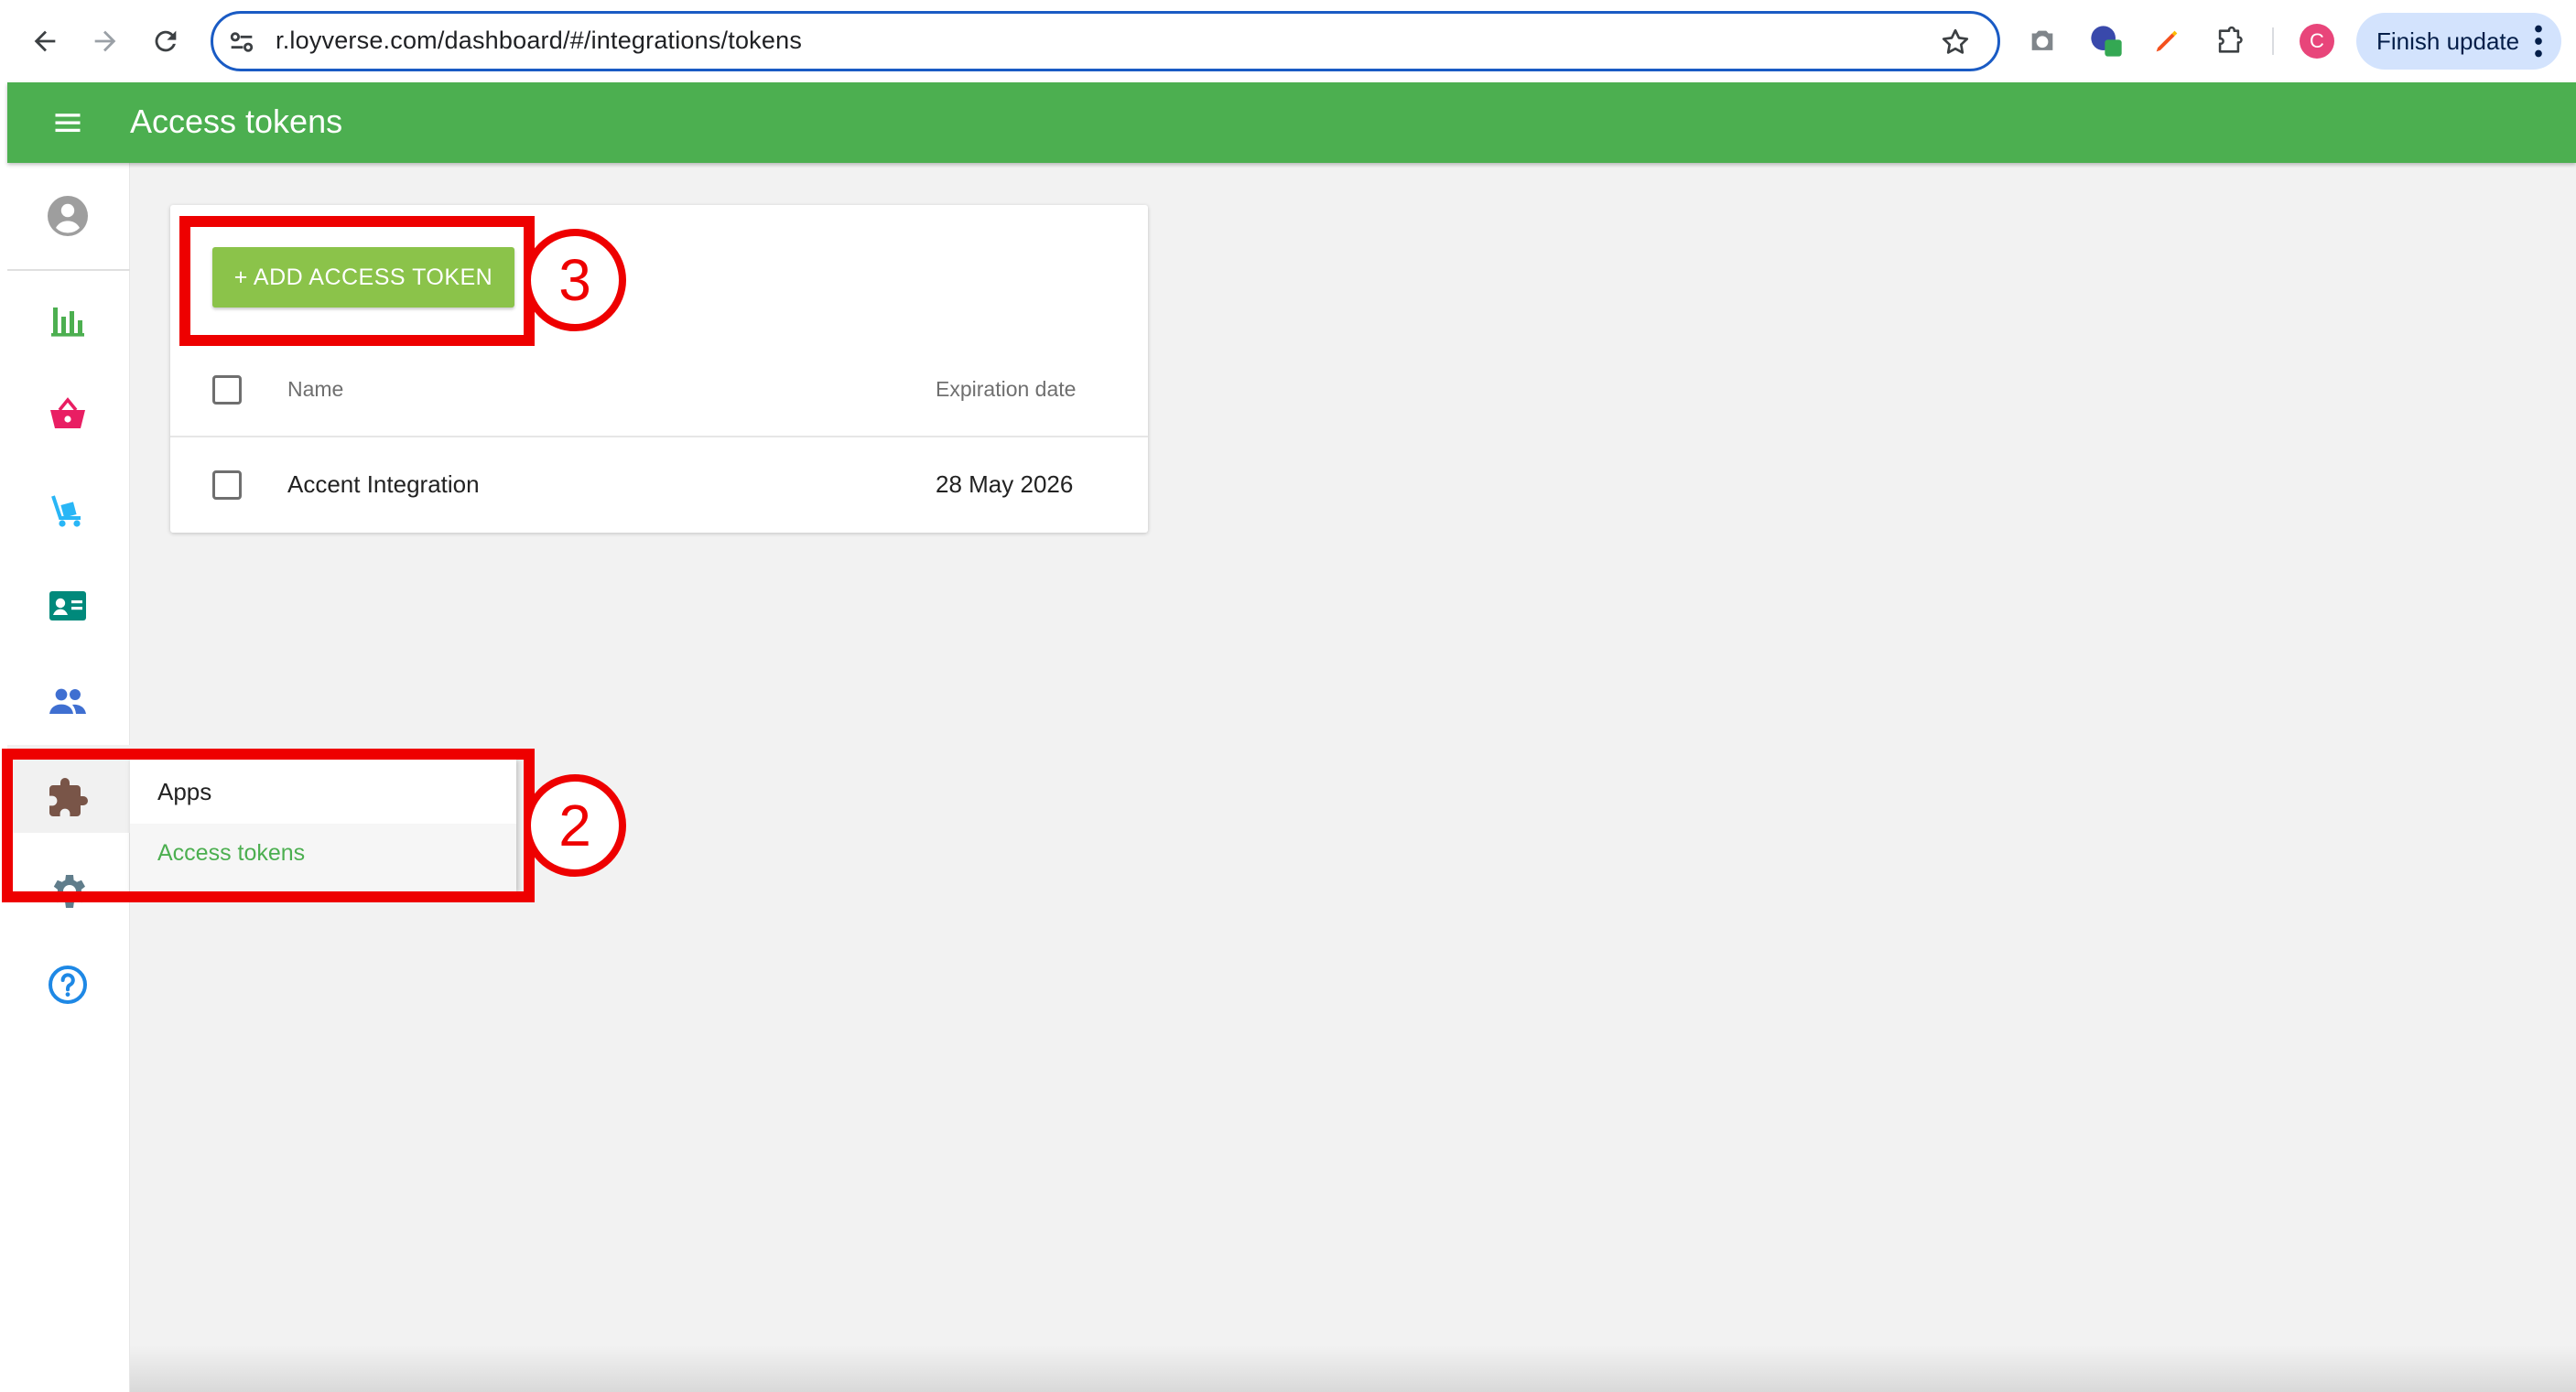 The image size is (2576, 1392). I want to click on table-divider, so click(659, 436).